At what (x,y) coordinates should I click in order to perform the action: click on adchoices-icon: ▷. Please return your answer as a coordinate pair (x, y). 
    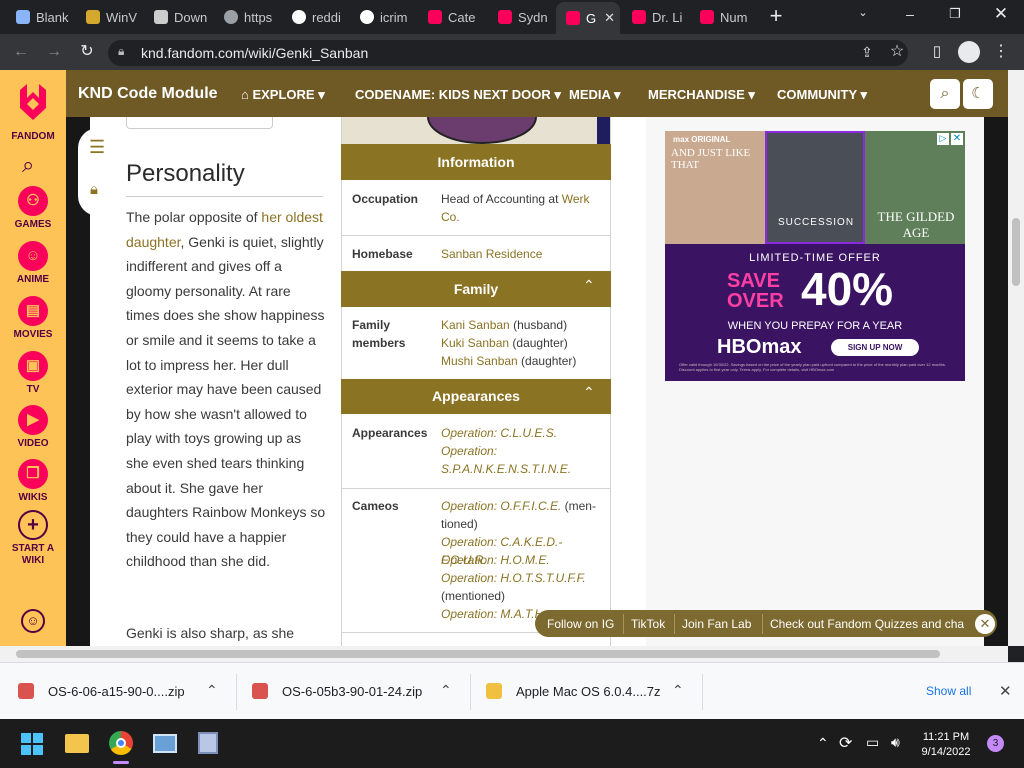
    Looking at the image, I should click on (943, 139).